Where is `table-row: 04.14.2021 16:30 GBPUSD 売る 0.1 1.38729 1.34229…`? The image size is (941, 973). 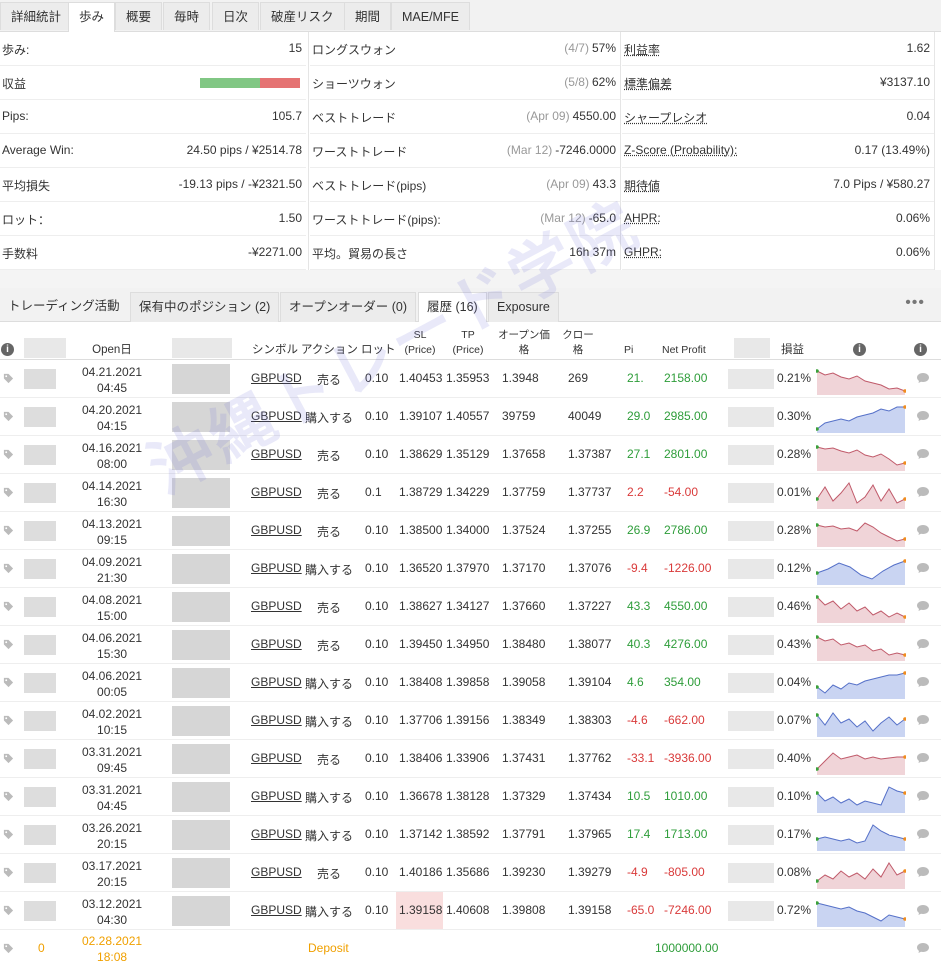 table-row: 04.14.2021 16:30 GBPUSD 売る 0.1 1.38729 1.34229… is located at coordinates (470, 493).